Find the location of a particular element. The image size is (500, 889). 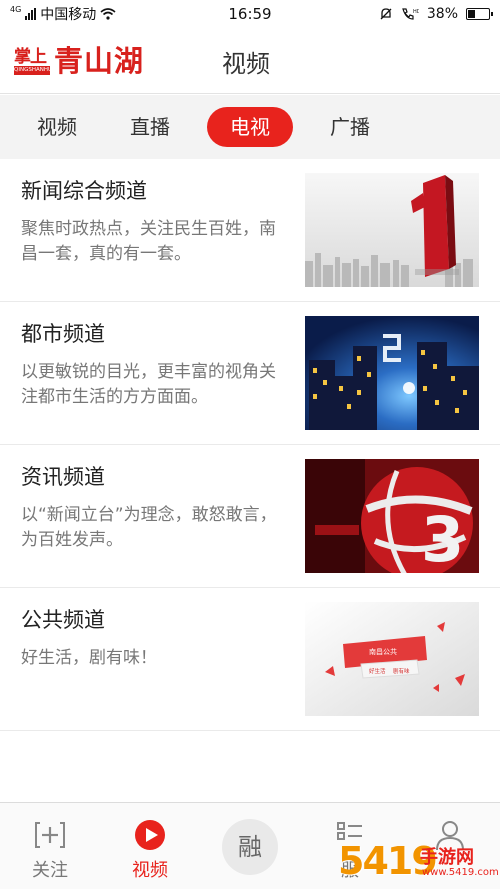

channel-2-city-night-image is located at coordinates (392, 373).